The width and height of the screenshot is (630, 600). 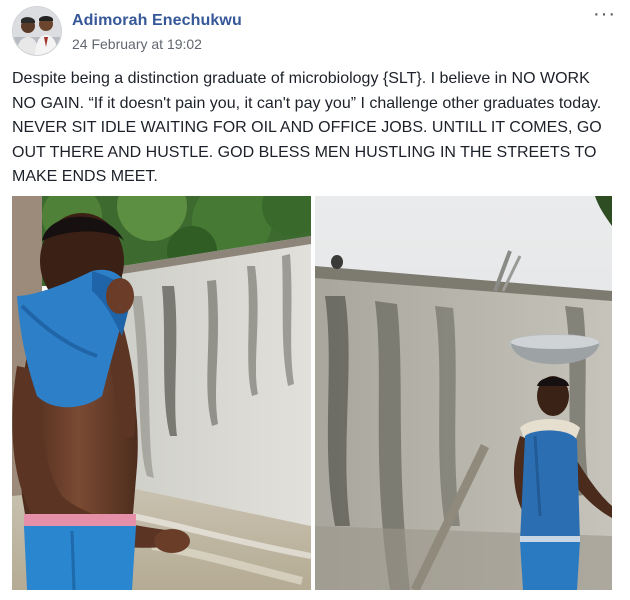 What do you see at coordinates (137, 44) in the screenshot?
I see `post-timestamp: 24 February at 19:02` at bounding box center [137, 44].